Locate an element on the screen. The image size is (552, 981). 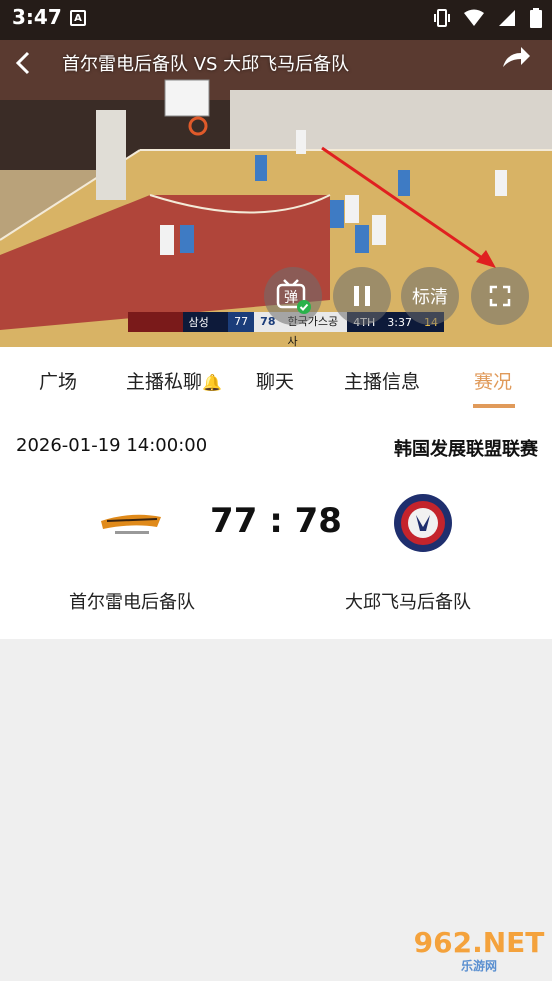
tab-private-chat-label: 主播私聊 is located at coordinates (164, 382).